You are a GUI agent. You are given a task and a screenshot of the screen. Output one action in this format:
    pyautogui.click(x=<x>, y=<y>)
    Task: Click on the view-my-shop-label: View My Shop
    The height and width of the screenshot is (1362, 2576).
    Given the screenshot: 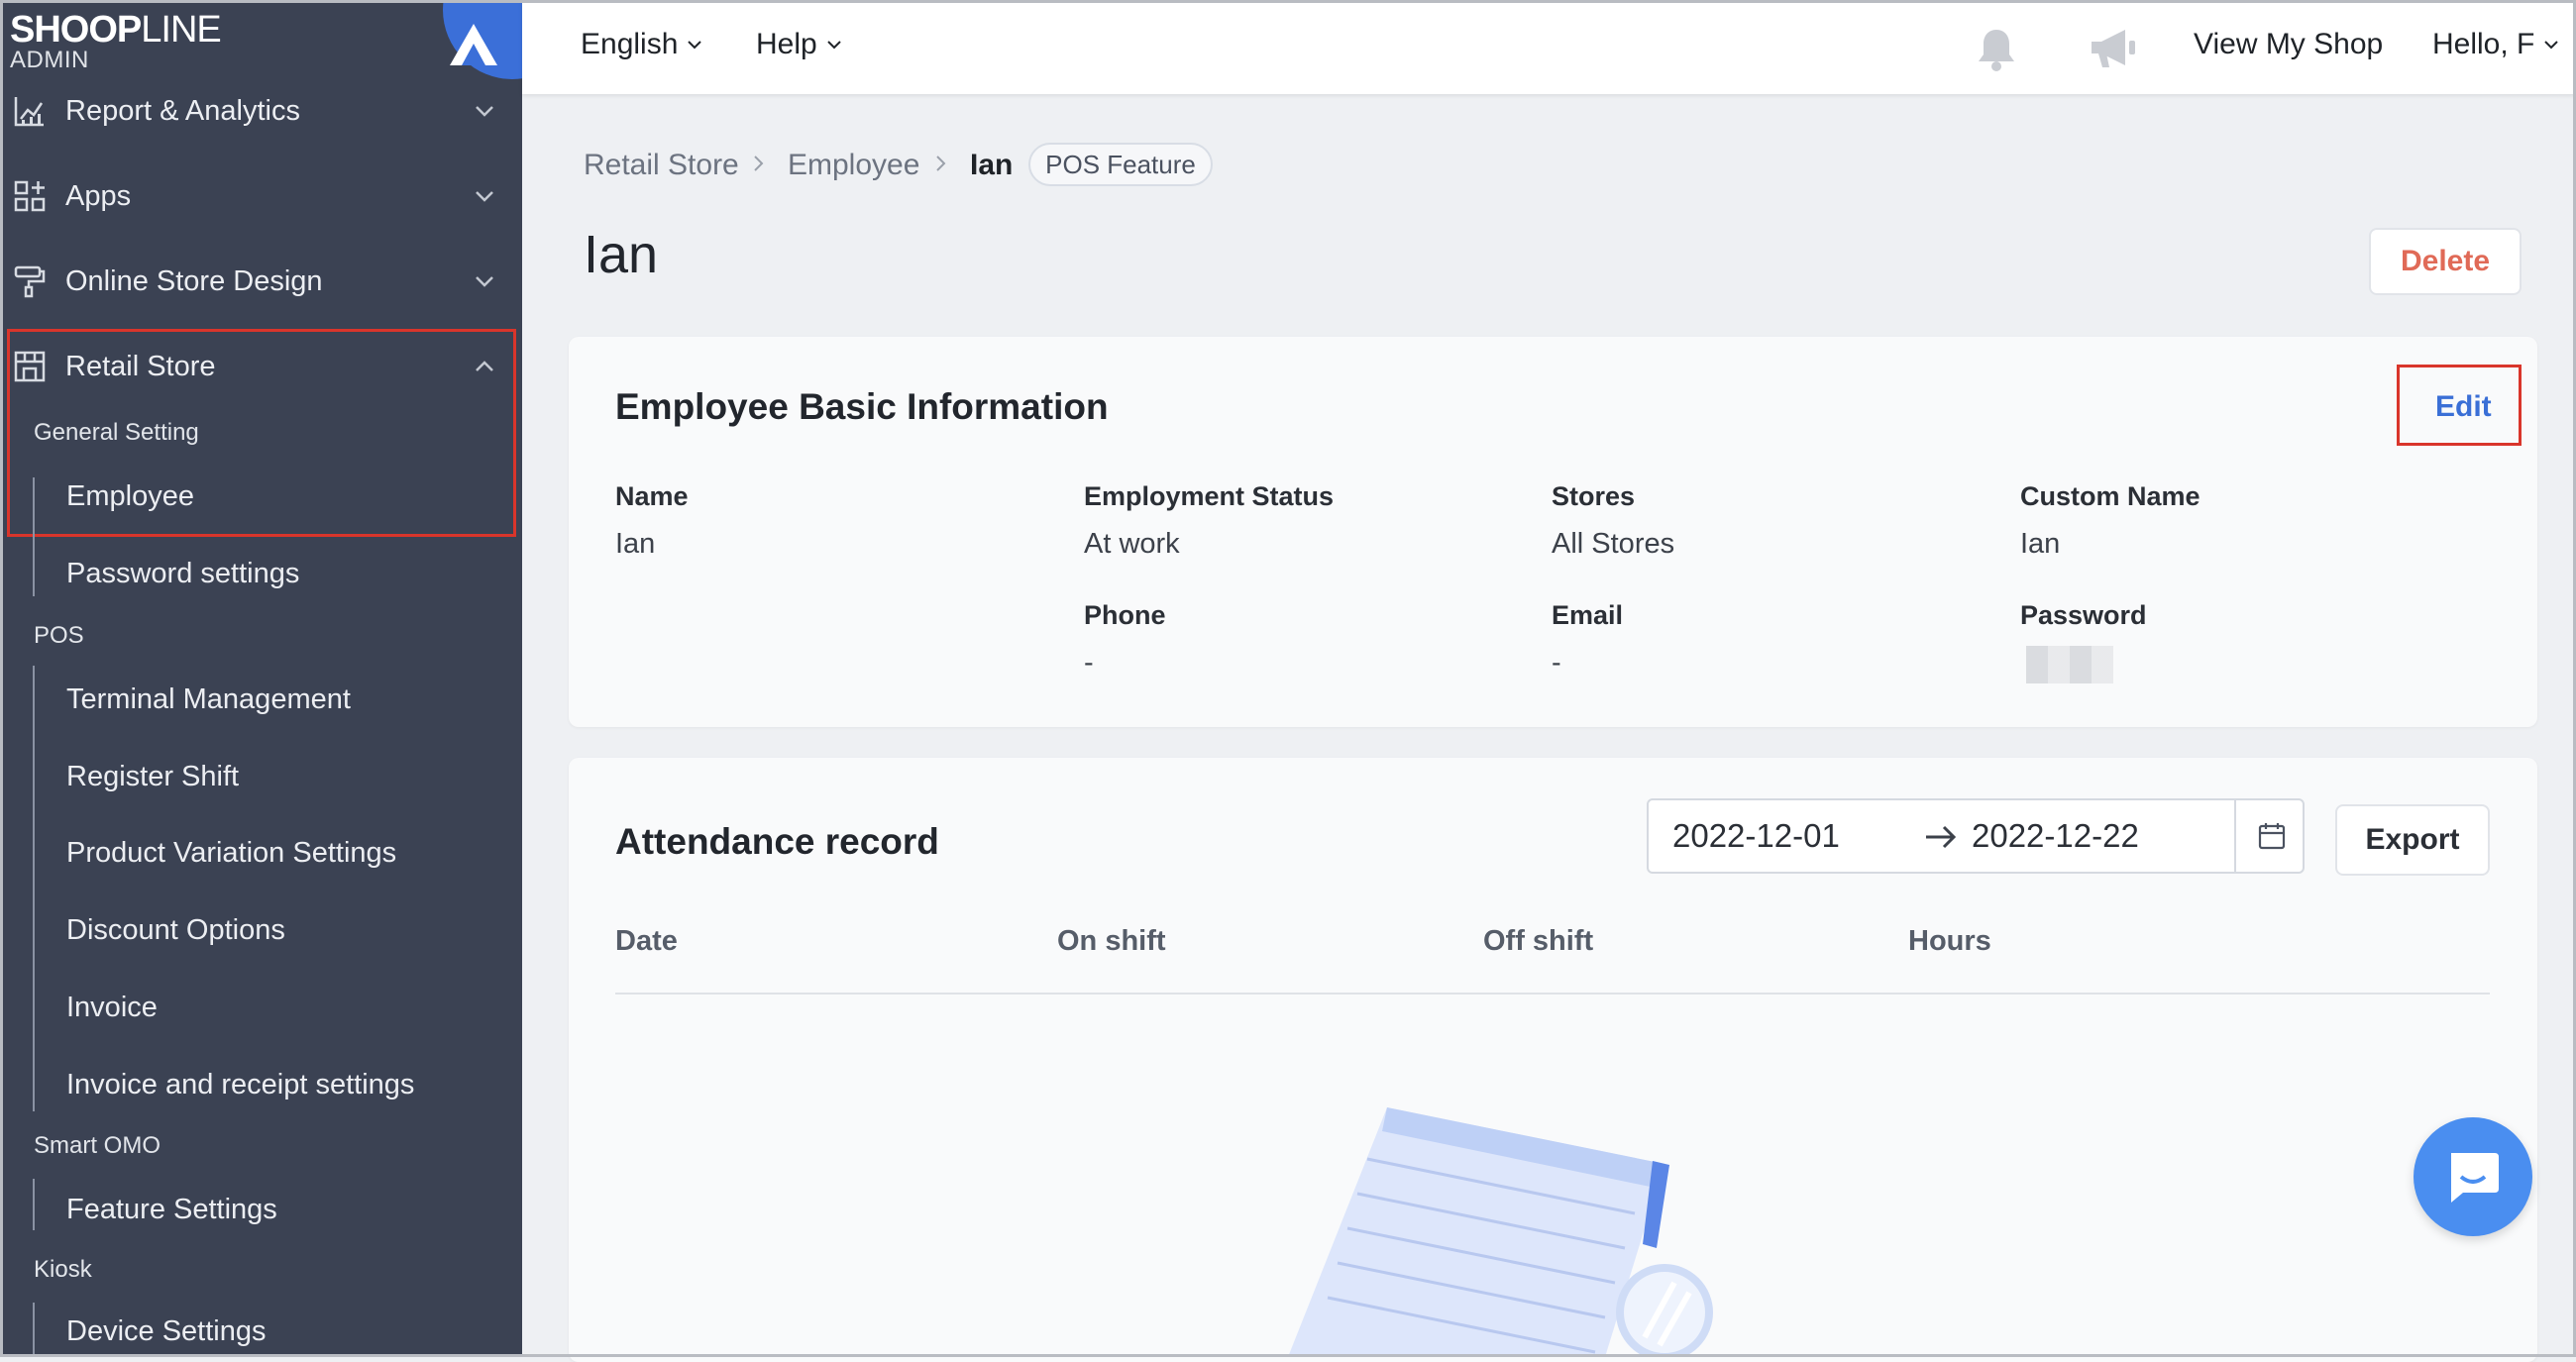 What is the action you would take?
    pyautogui.click(x=2289, y=44)
    